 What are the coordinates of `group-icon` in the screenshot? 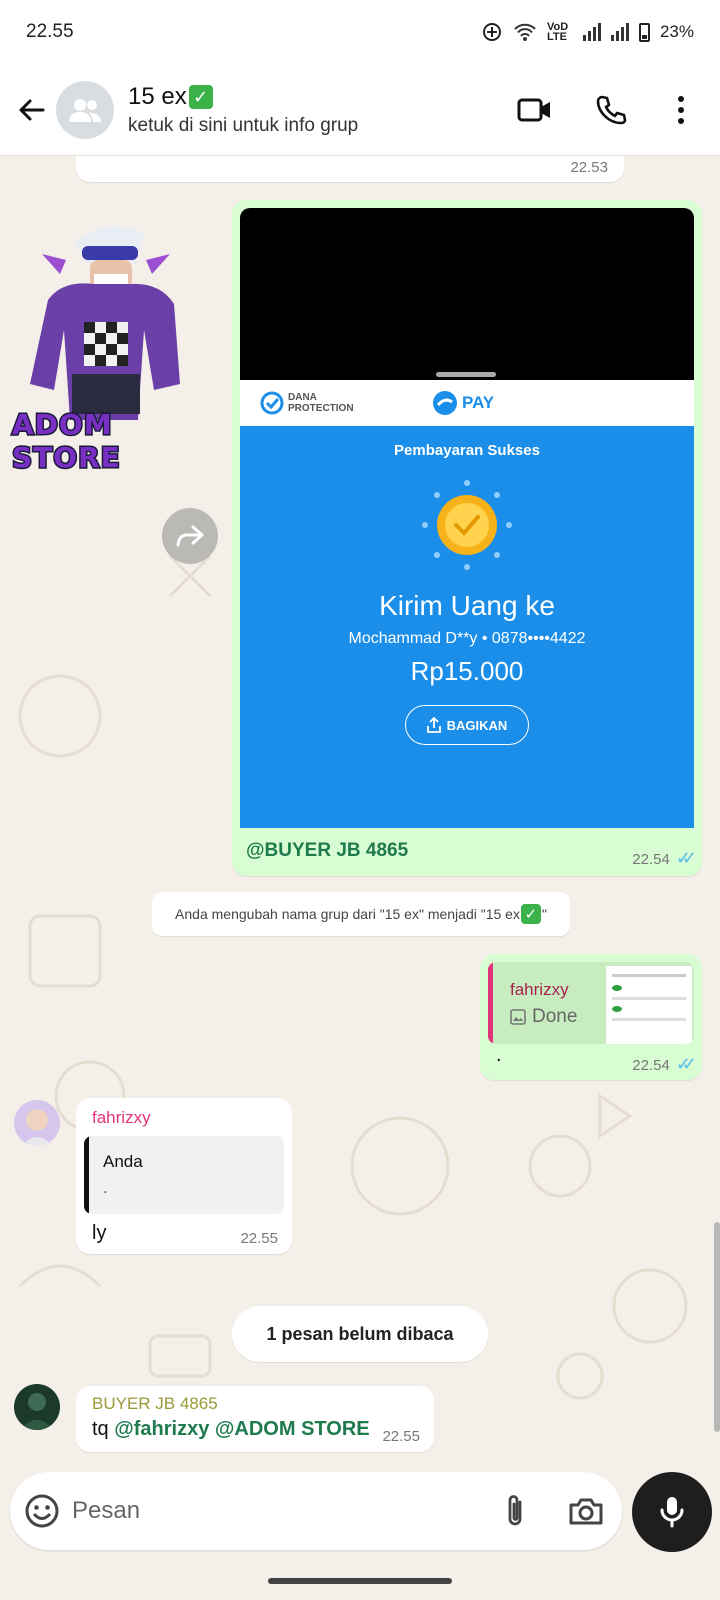 It's located at (85, 110).